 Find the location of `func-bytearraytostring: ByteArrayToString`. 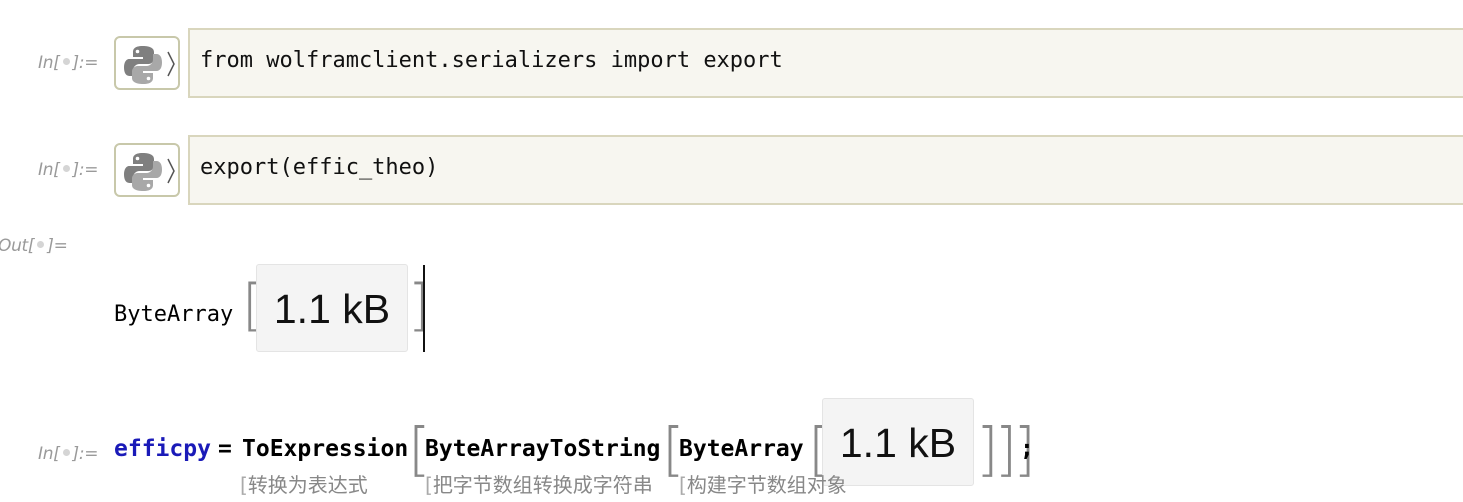

func-bytearraytostring: ByteArrayToString is located at coordinates (542, 449).